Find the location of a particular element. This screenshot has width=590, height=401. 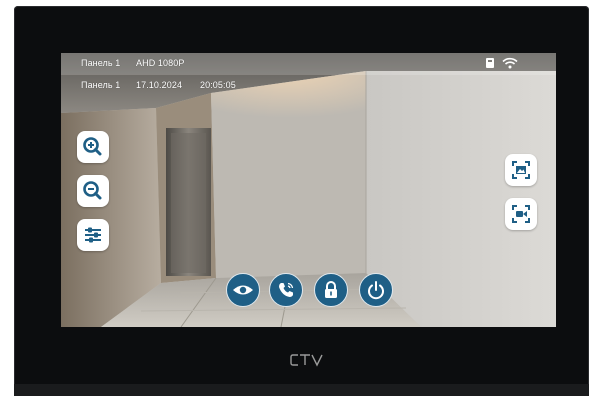

monitor-bottom-edge is located at coordinates (301, 390).